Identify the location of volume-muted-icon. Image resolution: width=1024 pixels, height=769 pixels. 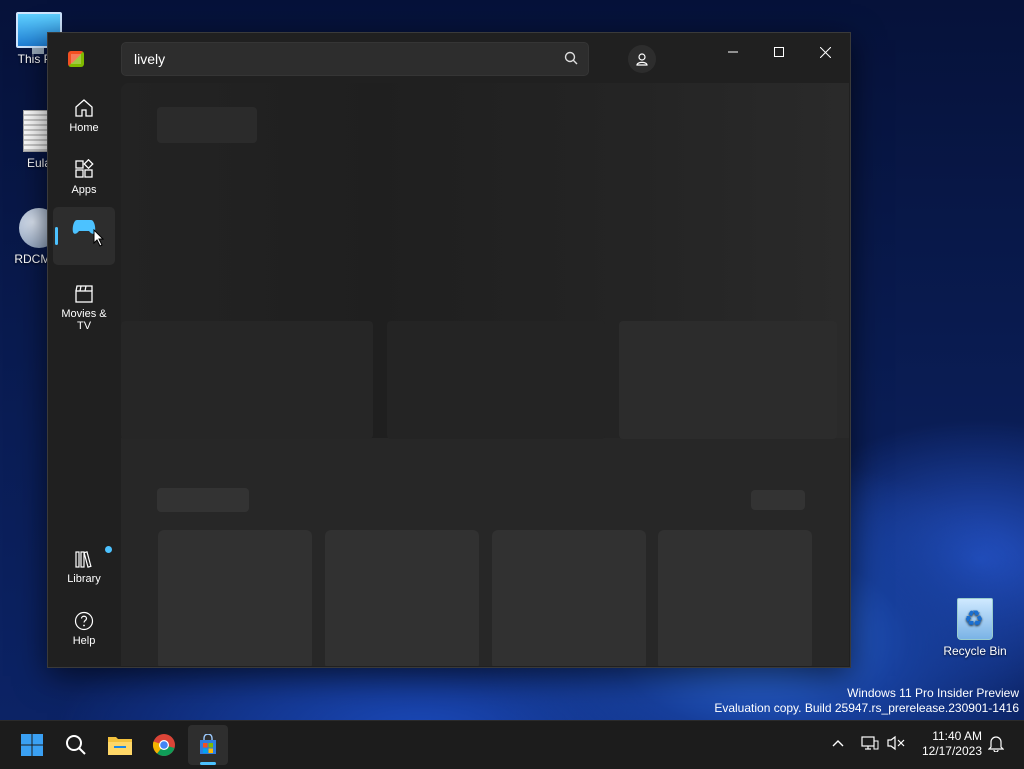
(896, 743).